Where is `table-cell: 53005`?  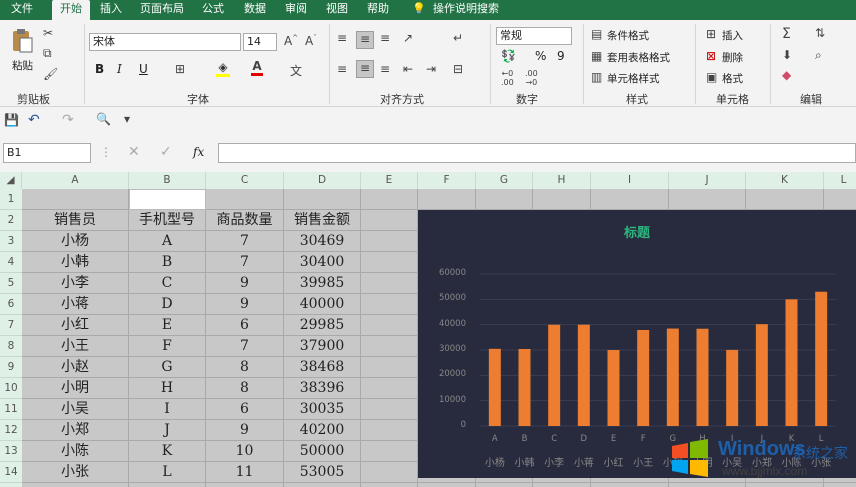 table-cell: 53005 is located at coordinates (322, 472).